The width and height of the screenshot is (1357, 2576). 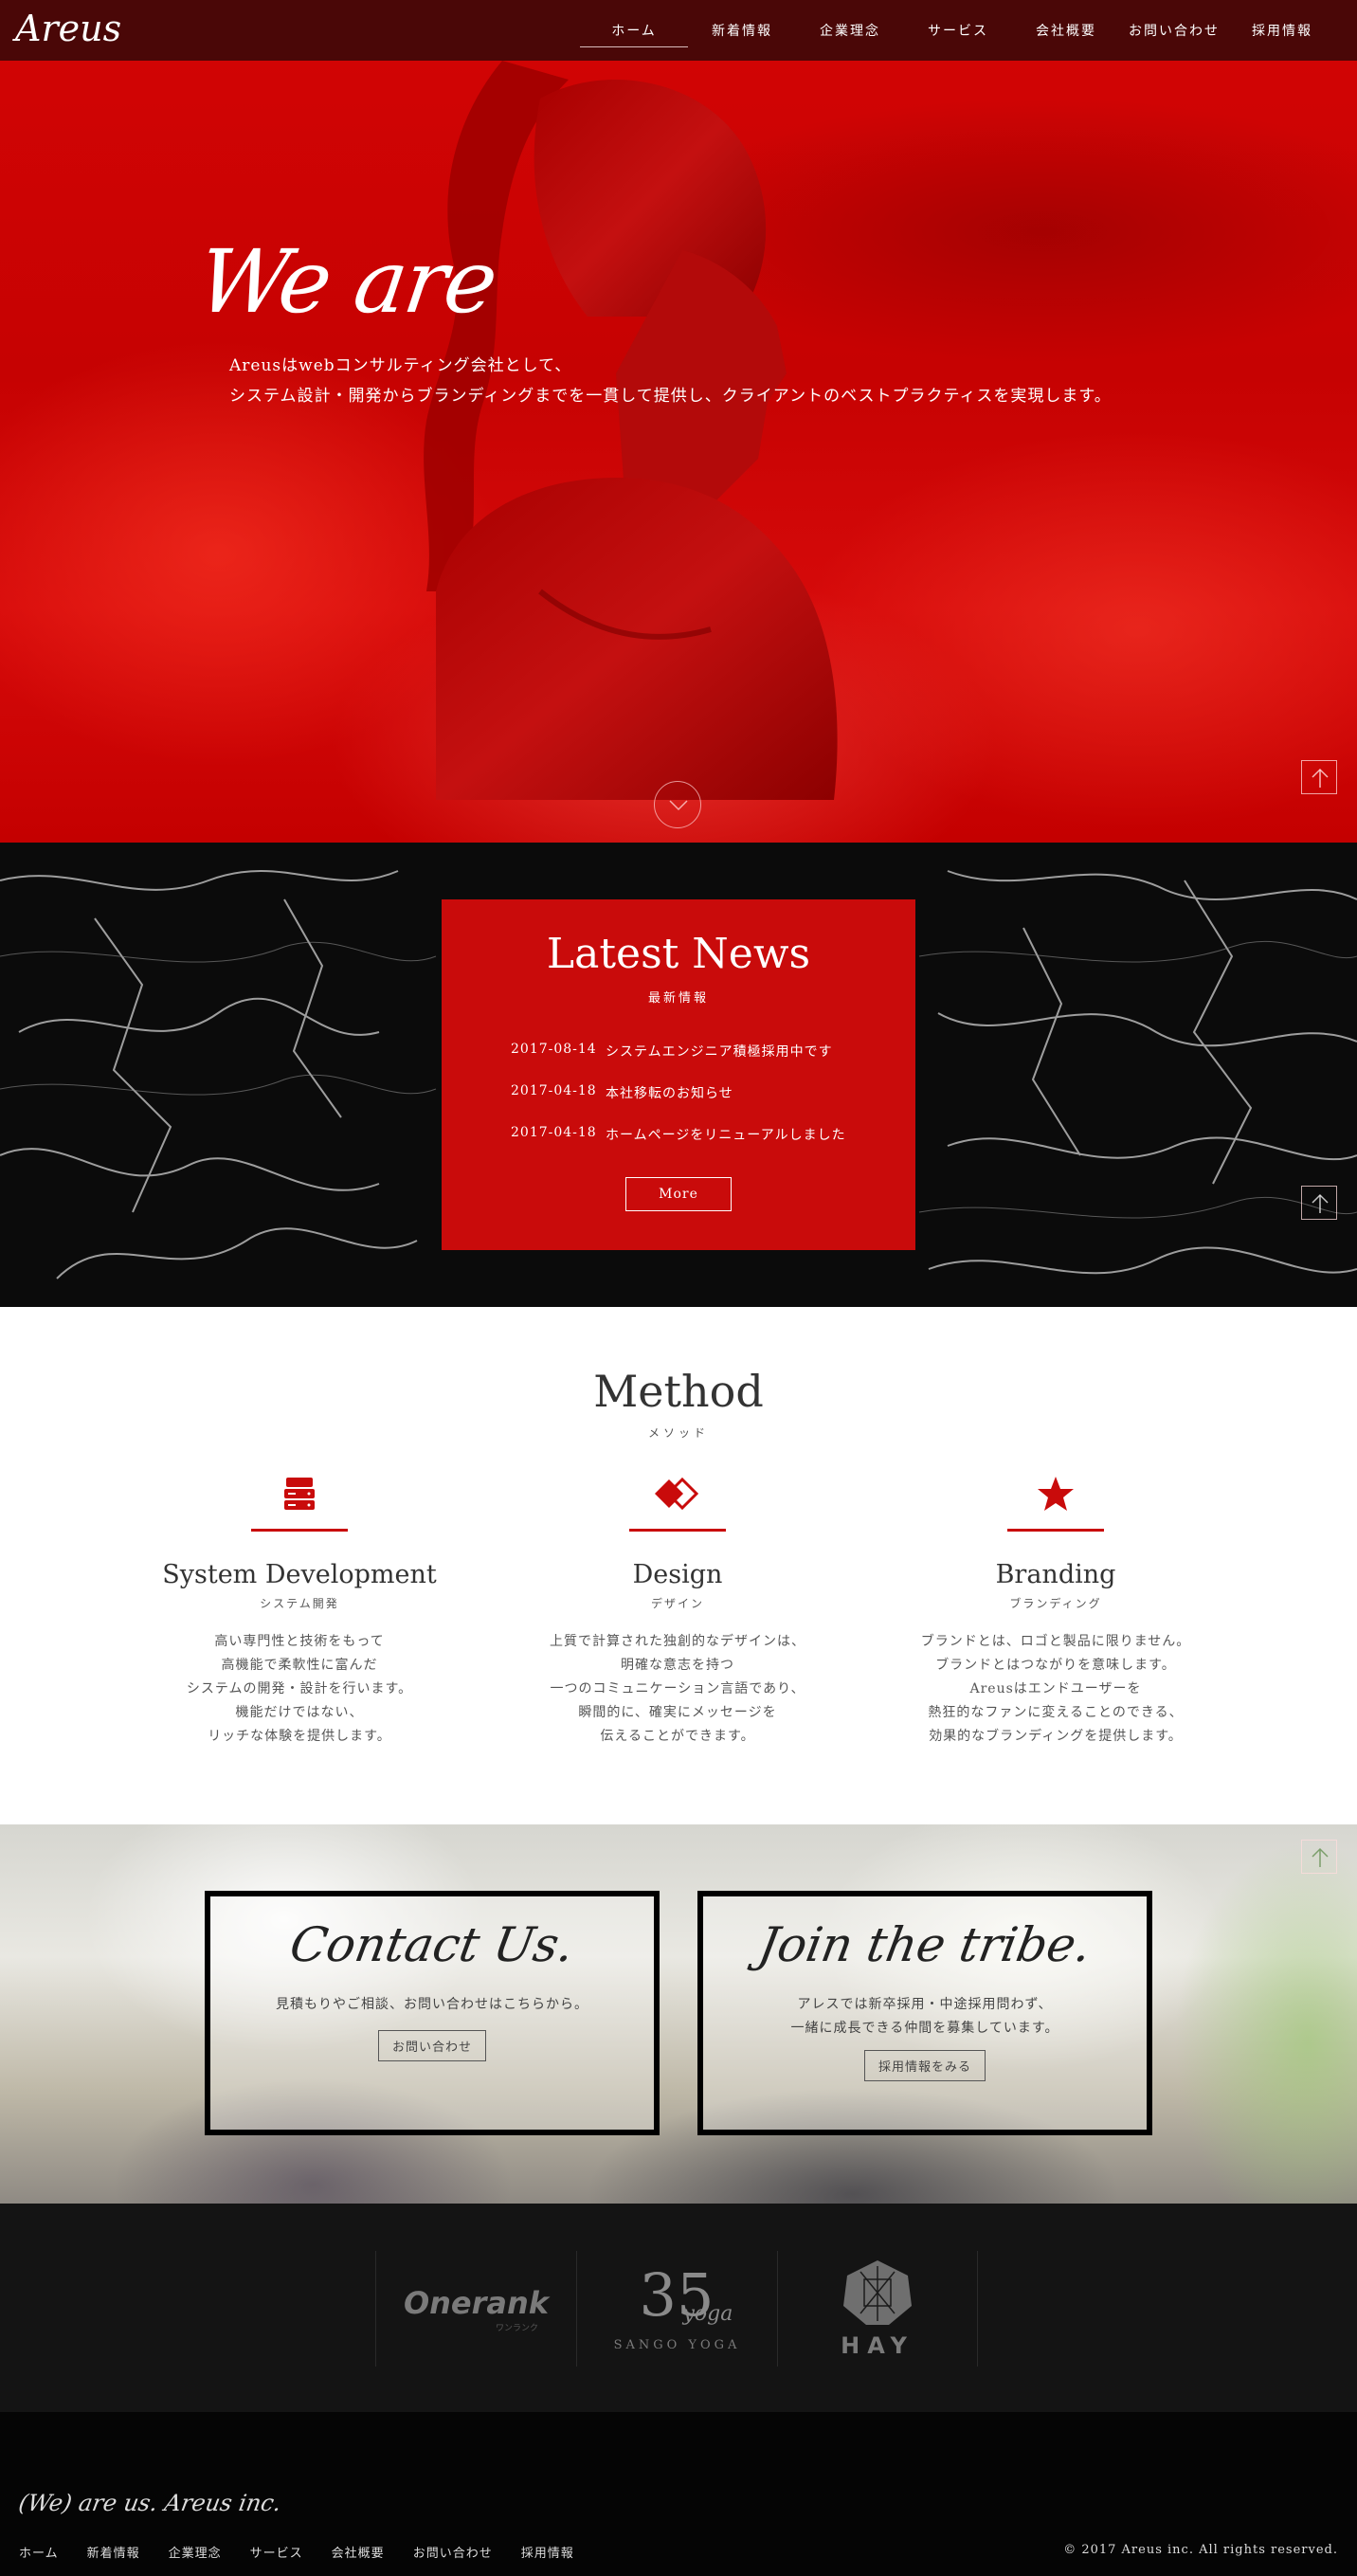 What do you see at coordinates (276, 2552) in the screenshot?
I see `footer-link-services: サービス` at bounding box center [276, 2552].